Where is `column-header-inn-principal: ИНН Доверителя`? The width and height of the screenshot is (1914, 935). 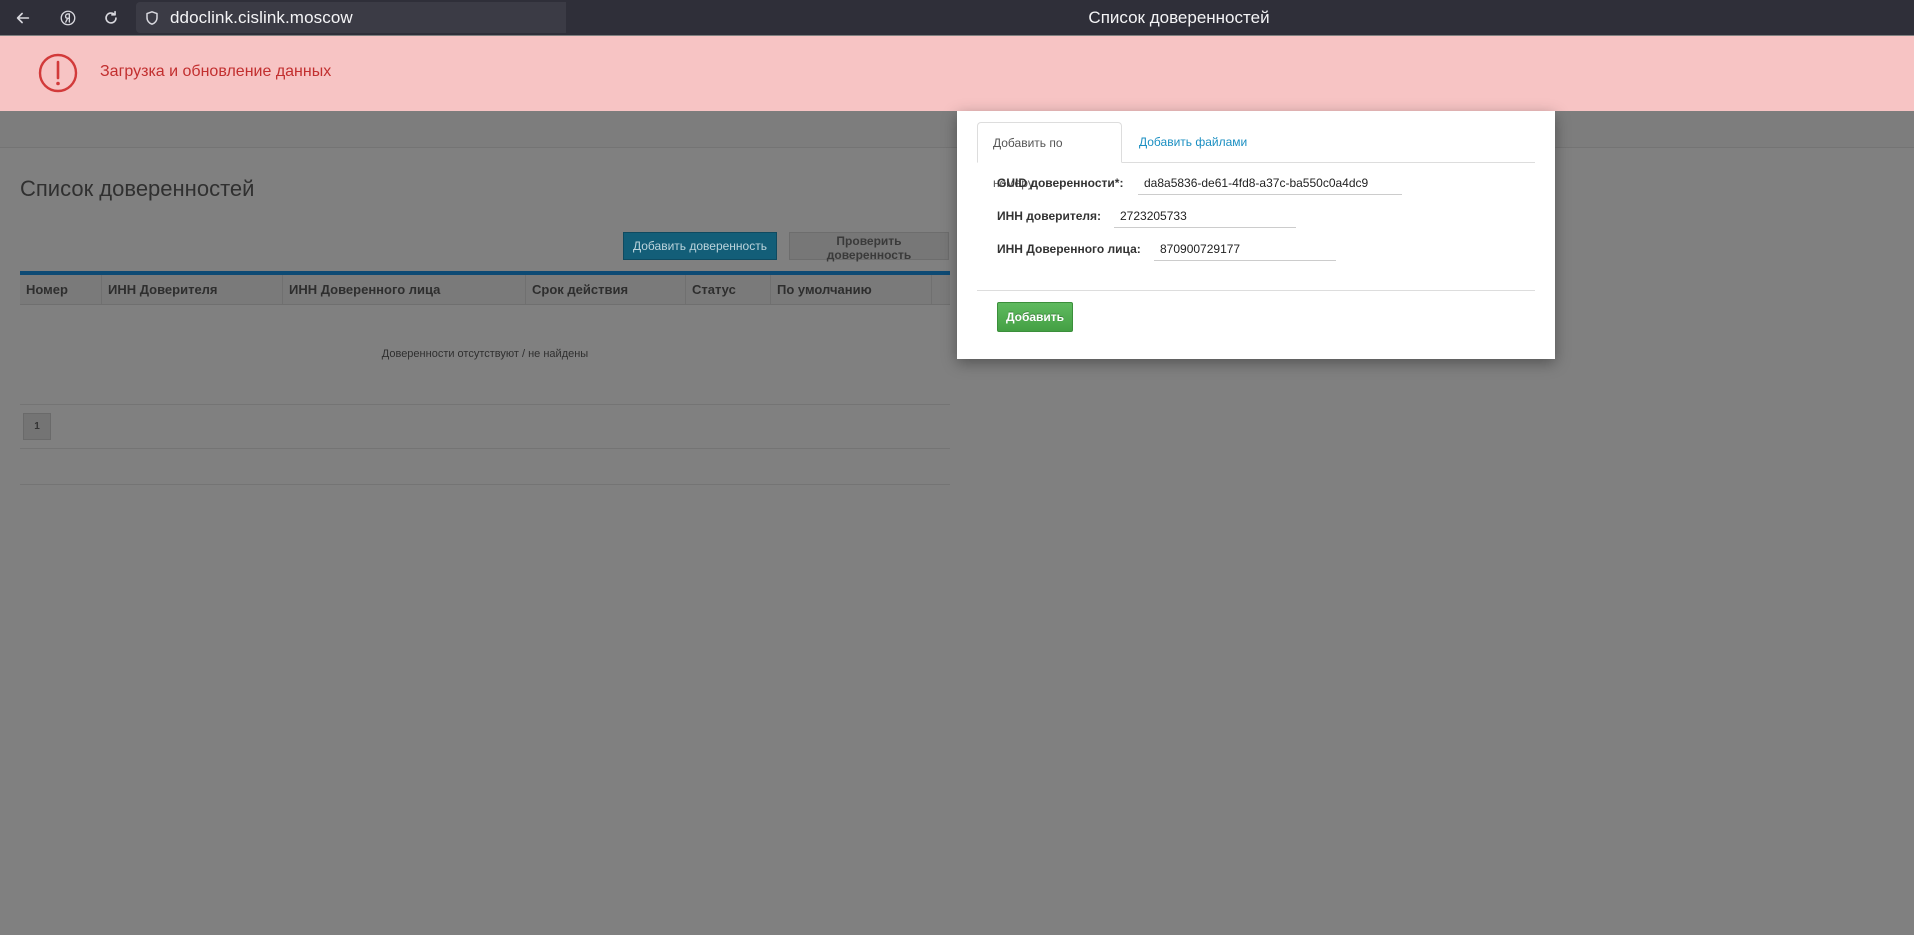 column-header-inn-principal: ИНН Доверителя is located at coordinates (192, 289).